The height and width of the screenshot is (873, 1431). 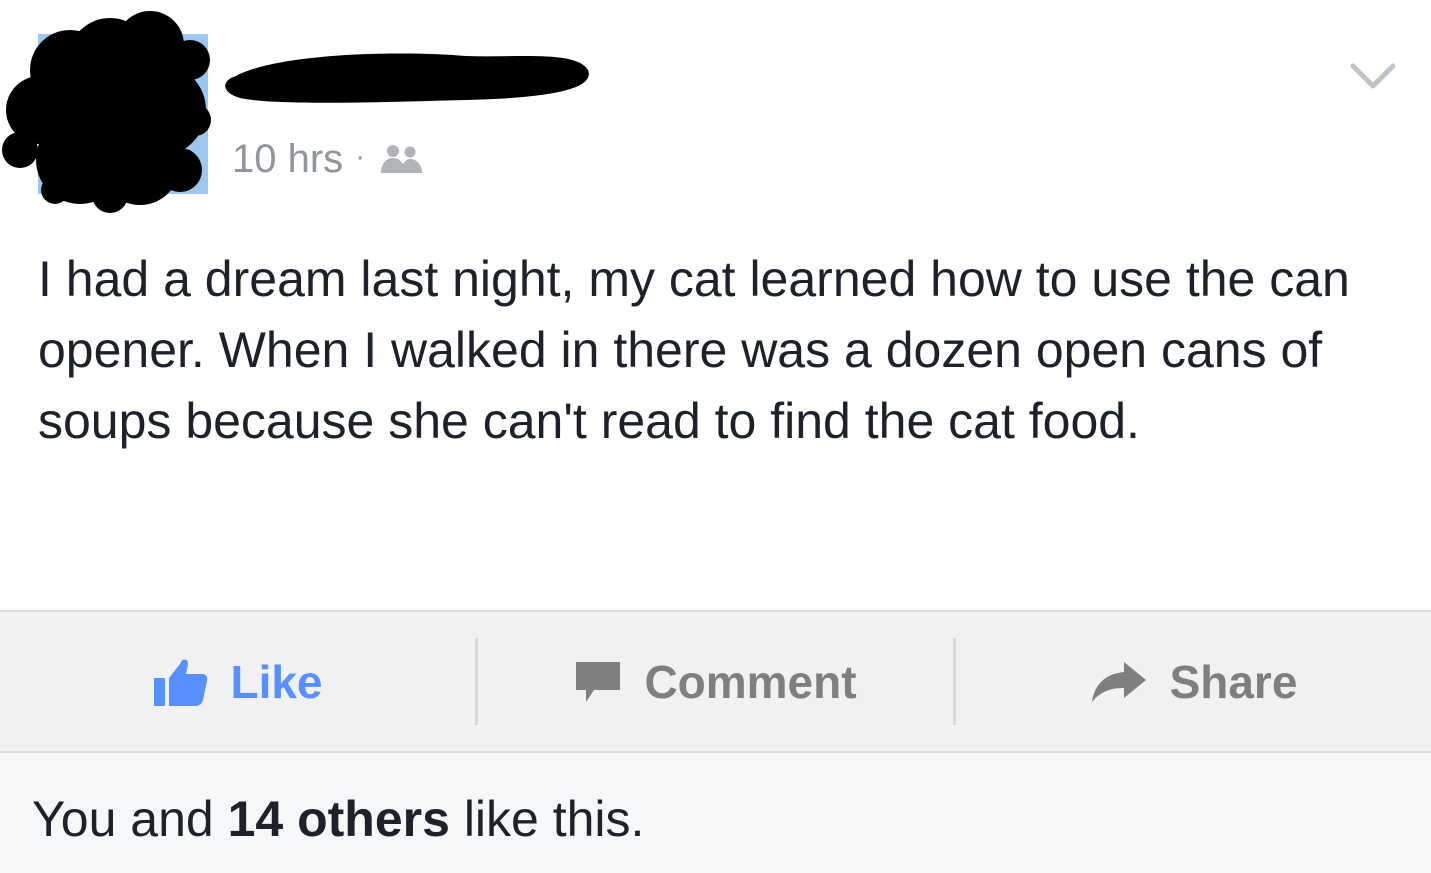 I want to click on likes-suffix: like this., so click(x=547, y=819).